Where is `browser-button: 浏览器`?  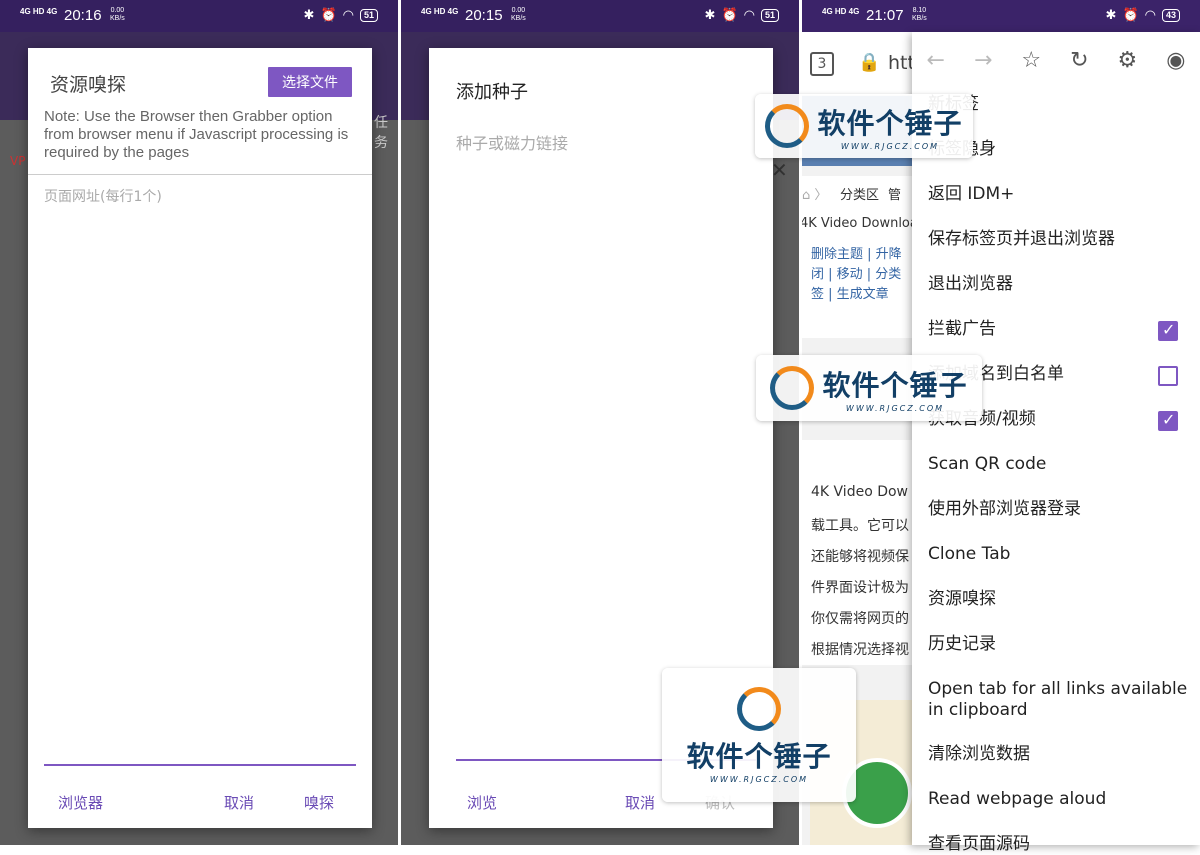
browser-button: 浏览器 is located at coordinates (80, 802).